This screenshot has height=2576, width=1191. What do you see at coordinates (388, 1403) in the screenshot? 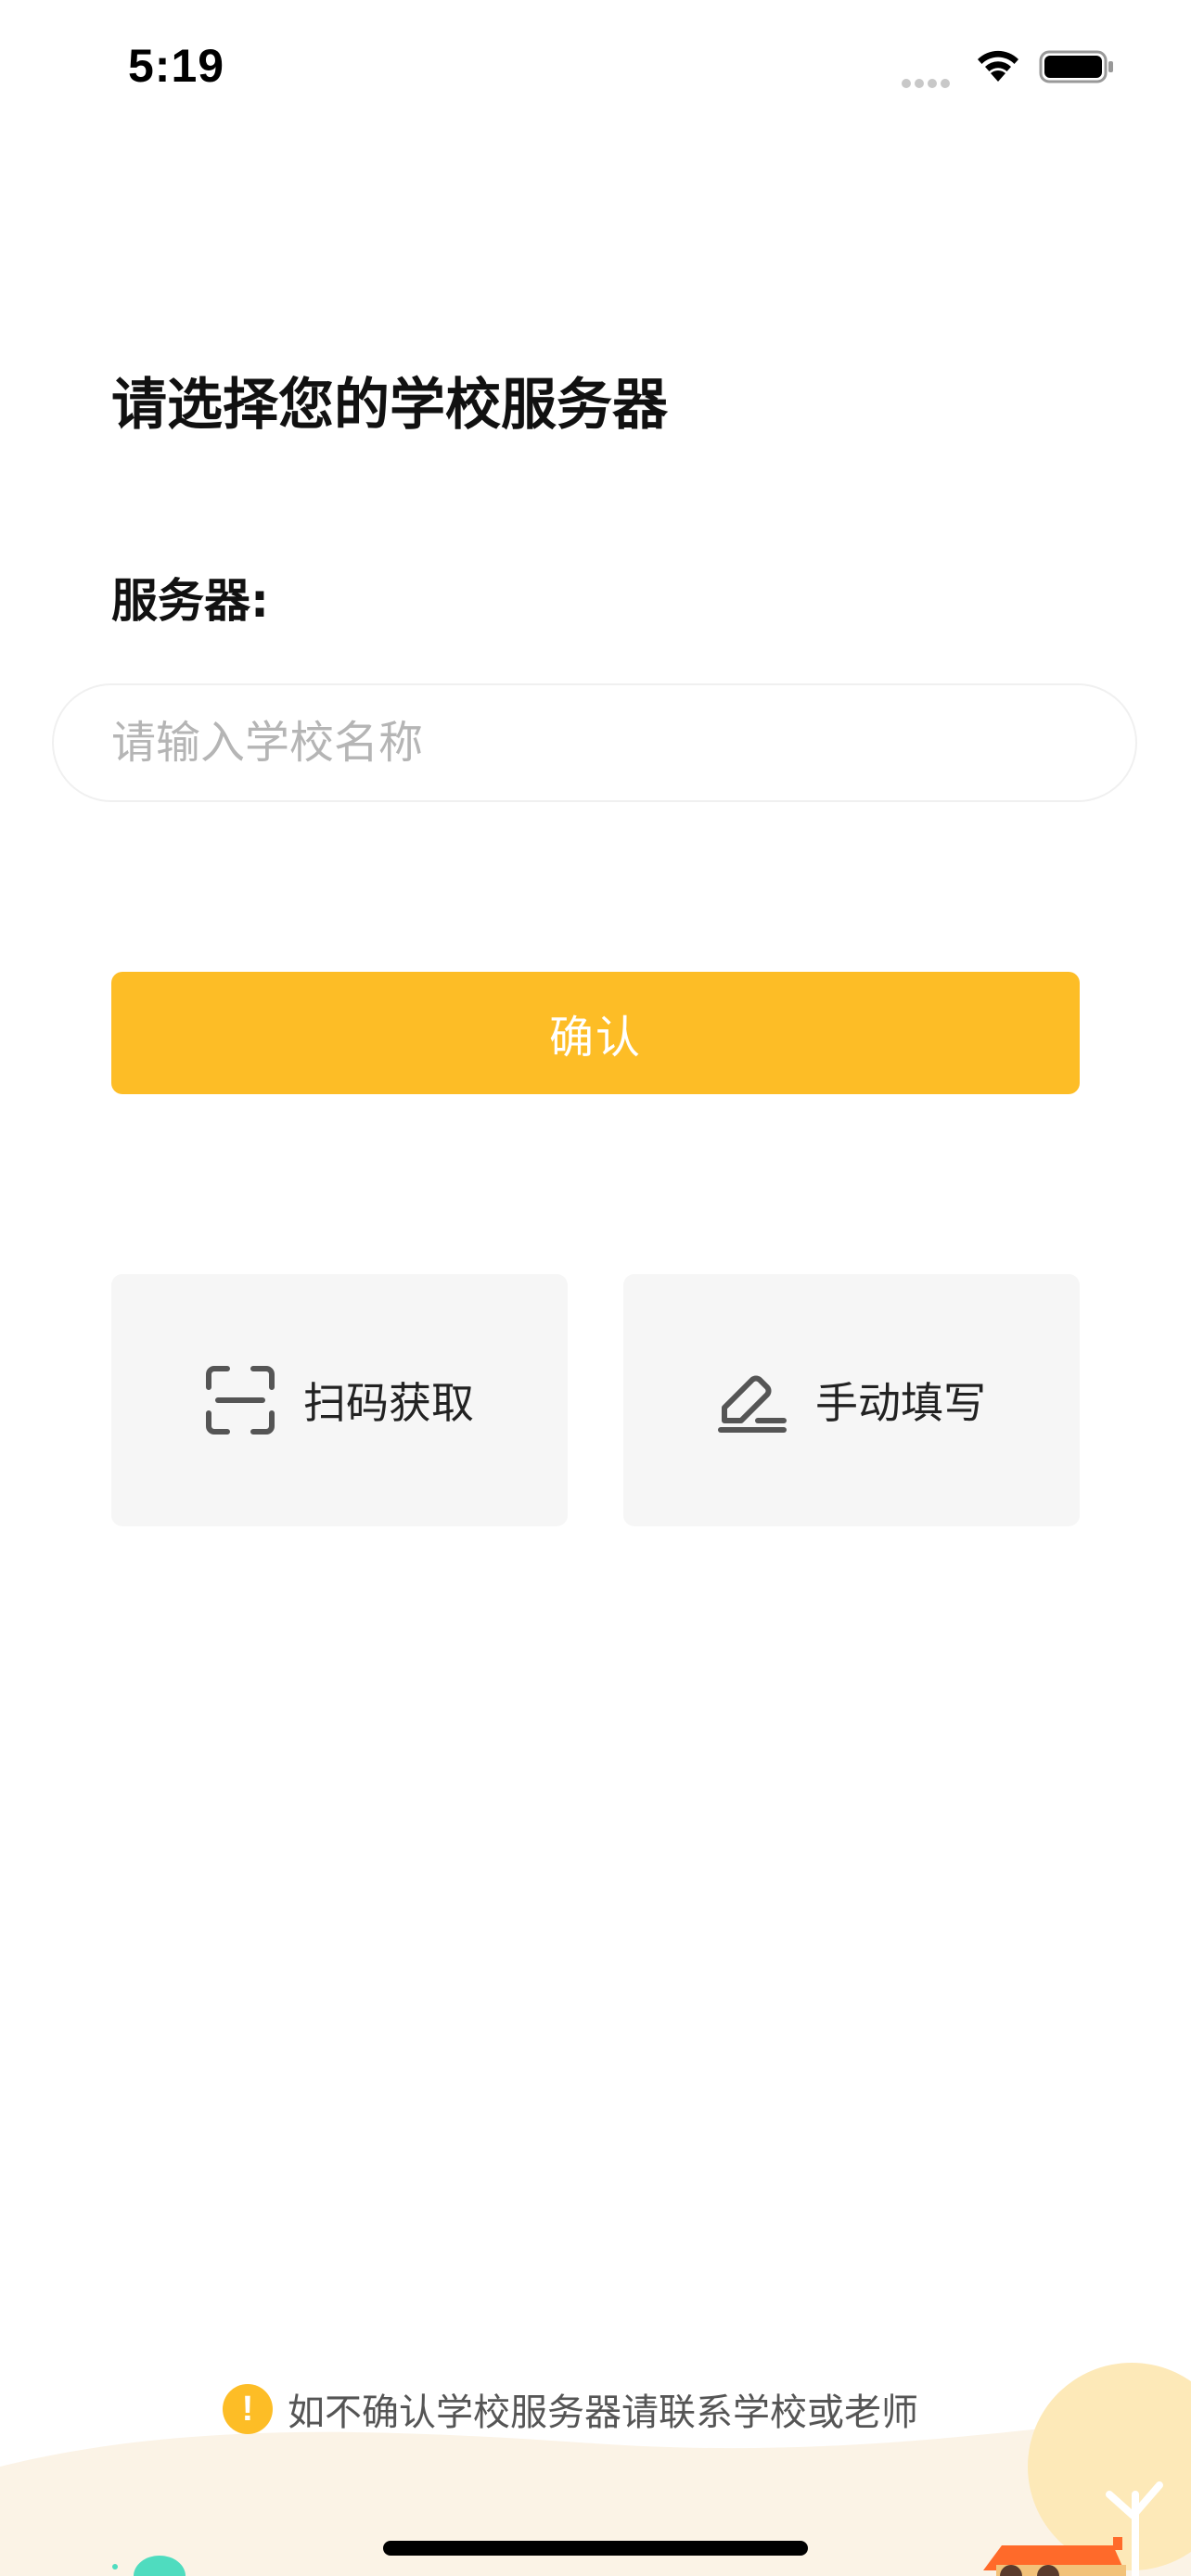
I see `scan-qr-label: 扫码获取` at bounding box center [388, 1403].